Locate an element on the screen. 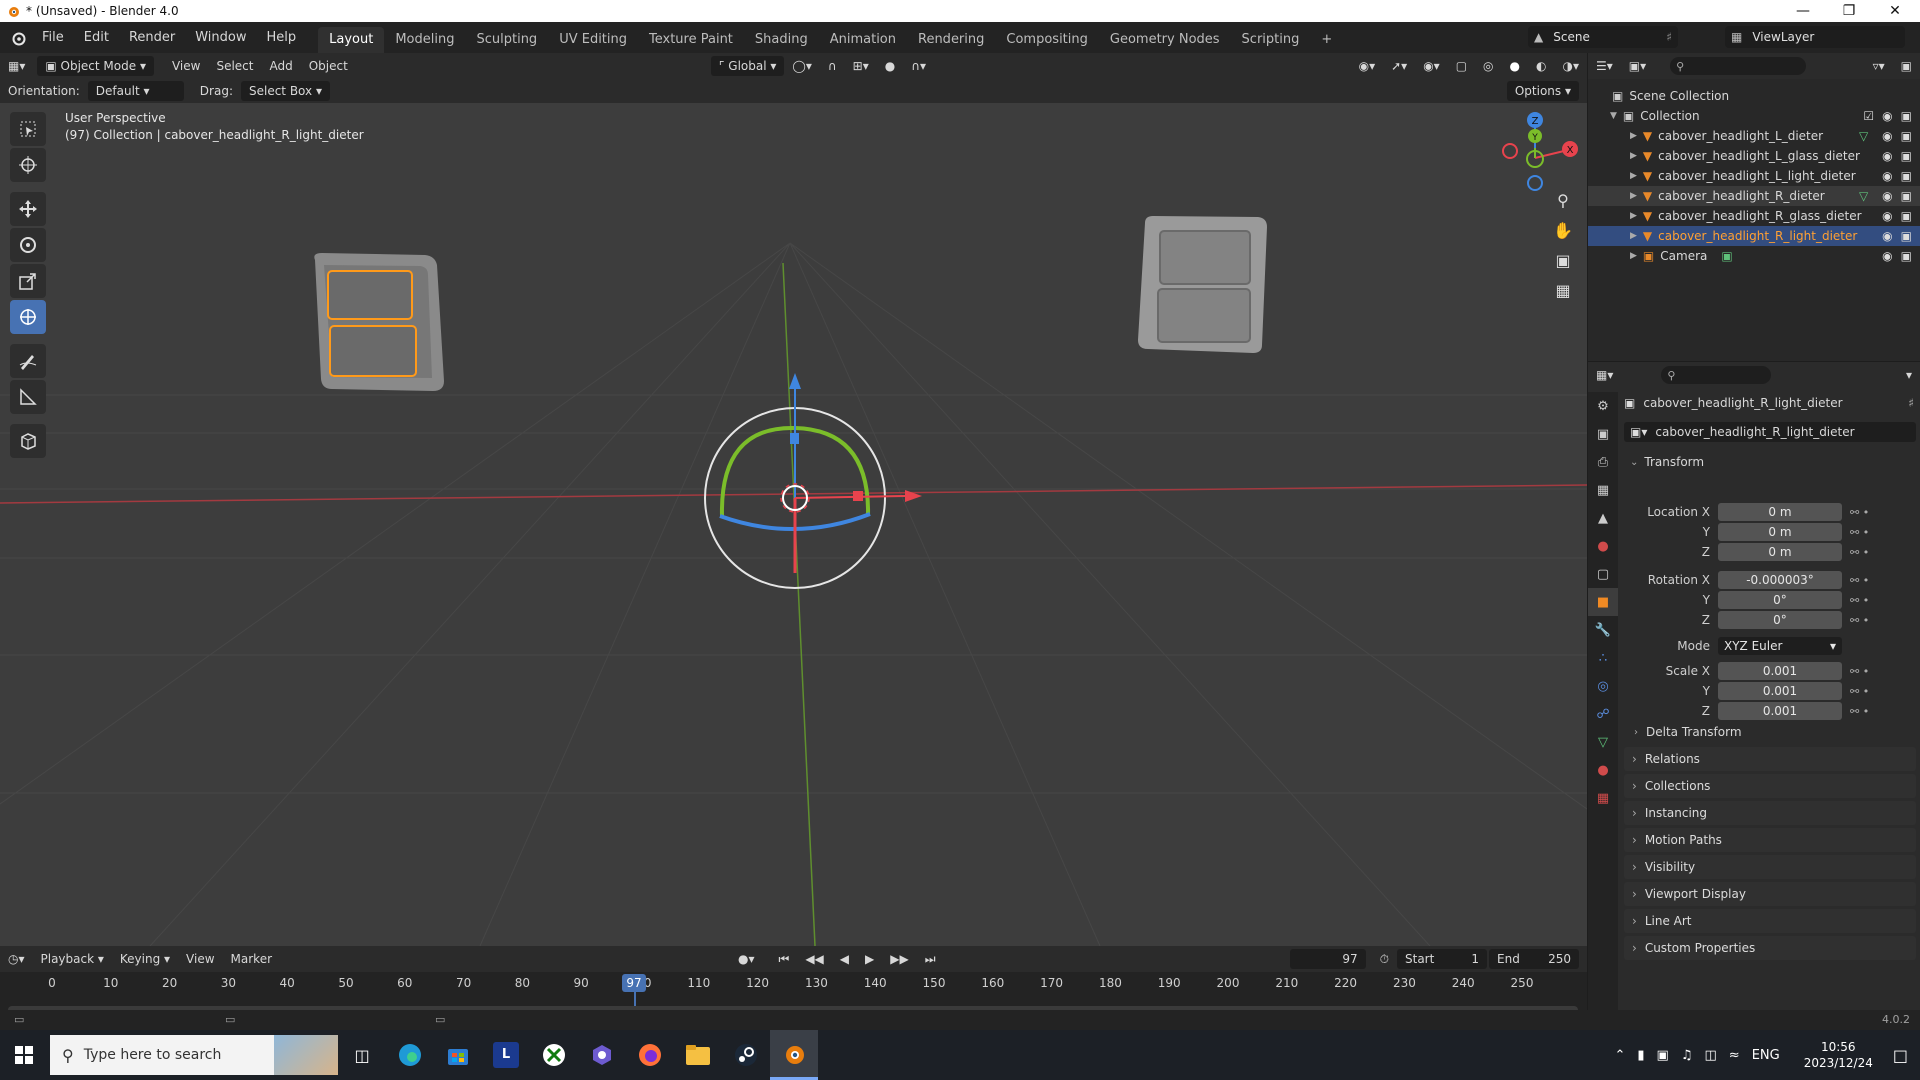 The height and width of the screenshot is (1080, 1920). outliner-item: ▶ ▼ cabover_headlight_R_glass_dieter ◉ ▣ is located at coordinates (1754, 216).